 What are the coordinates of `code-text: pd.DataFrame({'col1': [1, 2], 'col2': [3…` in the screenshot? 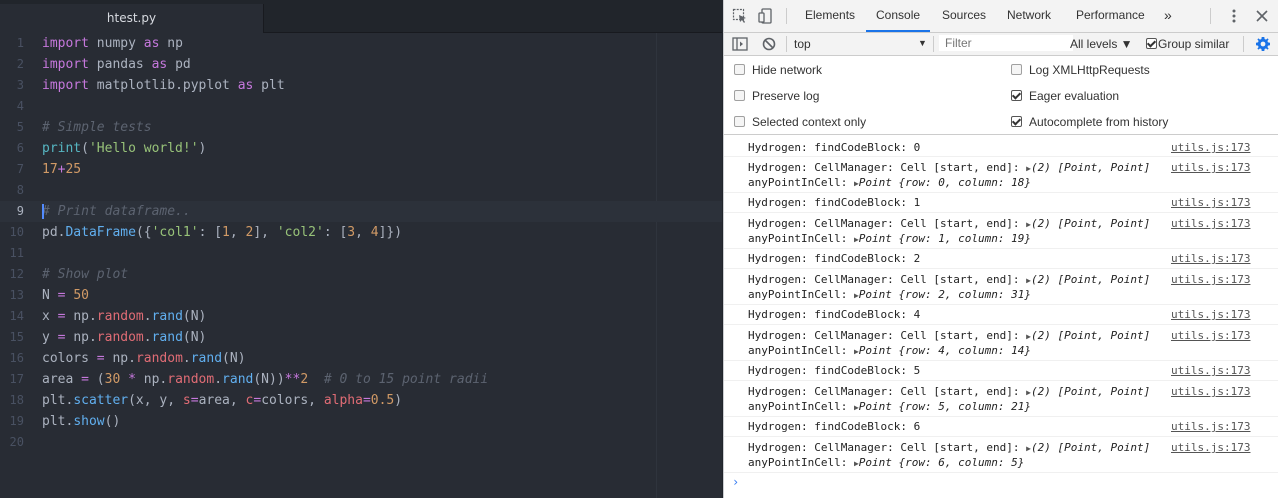 It's located at (222, 232).